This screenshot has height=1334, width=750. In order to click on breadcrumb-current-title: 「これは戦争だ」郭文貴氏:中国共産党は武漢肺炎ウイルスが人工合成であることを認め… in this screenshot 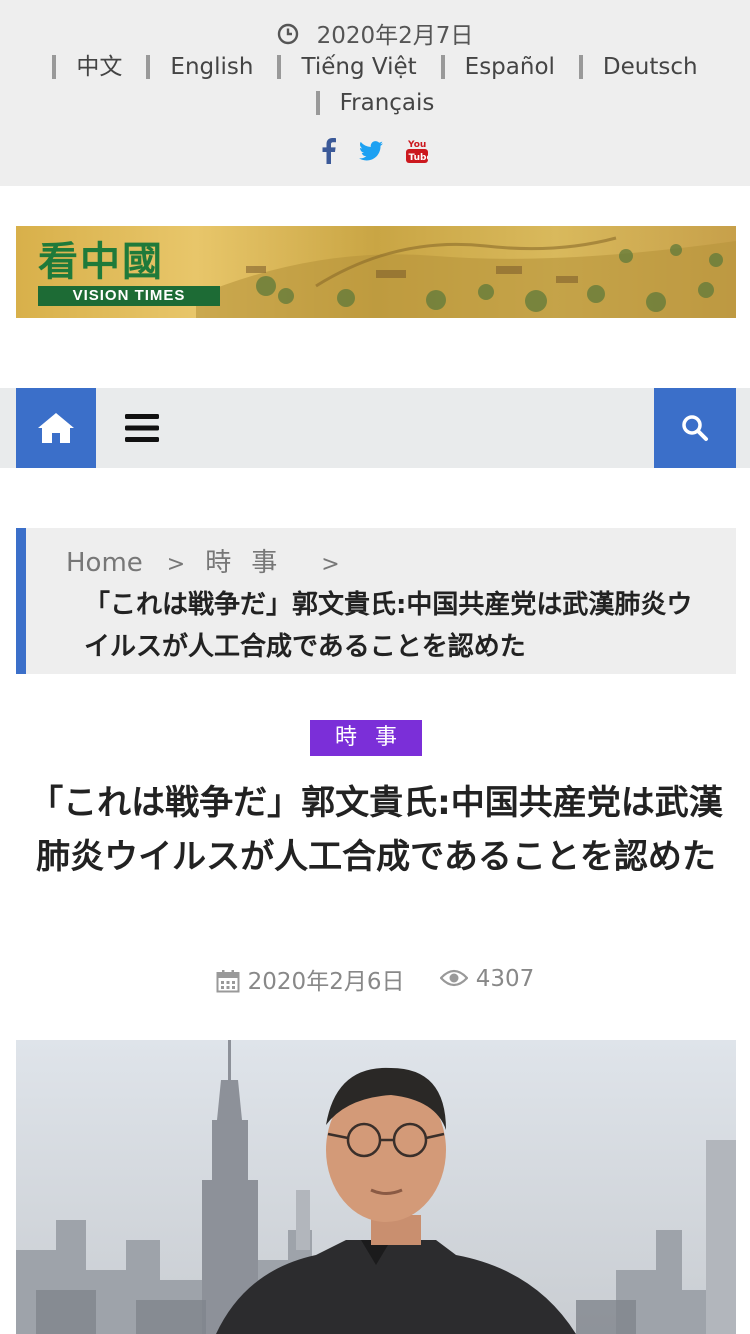, I will do `click(388, 626)`.